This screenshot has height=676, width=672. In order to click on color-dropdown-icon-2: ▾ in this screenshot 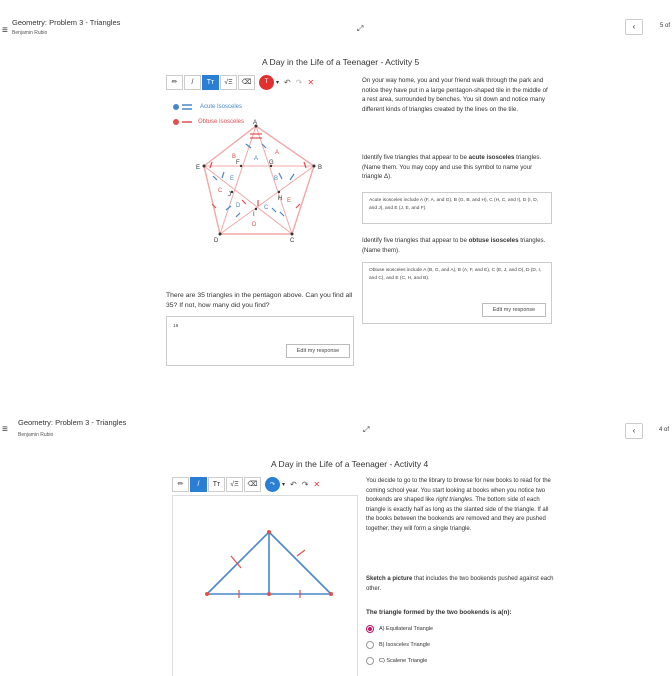, I will do `click(283, 484)`.